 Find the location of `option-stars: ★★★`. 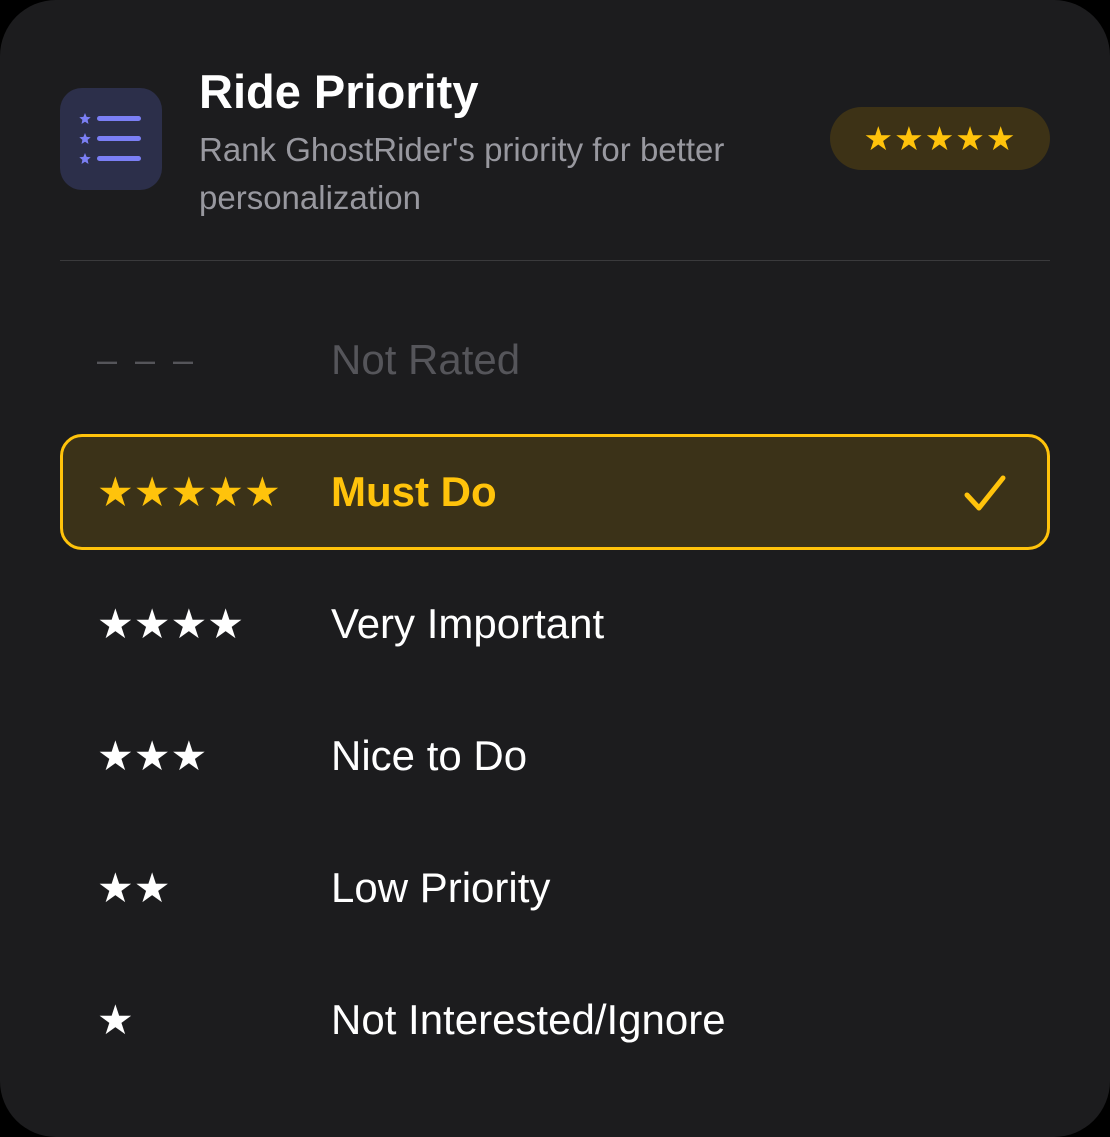

option-stars: ★★★ is located at coordinates (152, 756).